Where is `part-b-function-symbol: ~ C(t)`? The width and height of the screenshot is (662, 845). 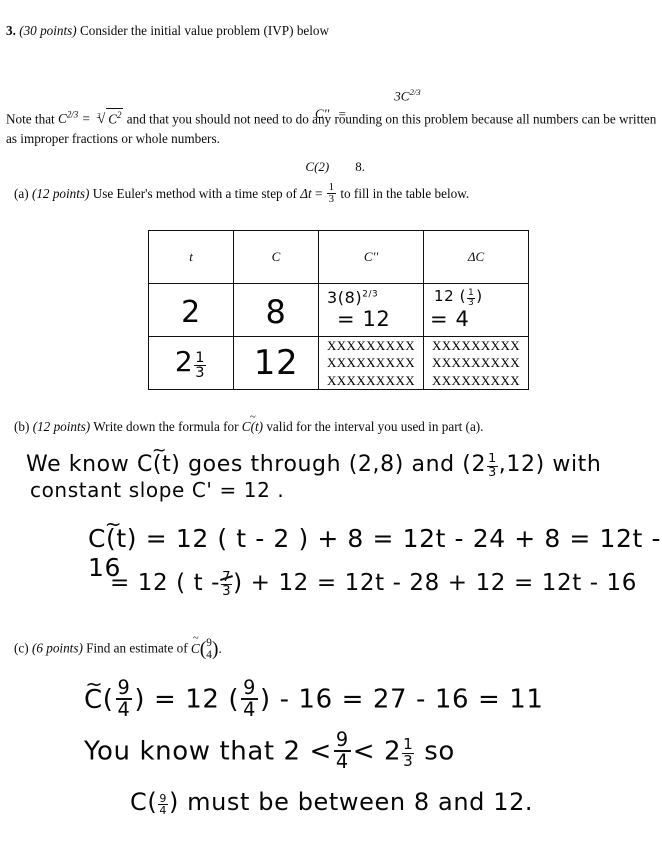
part-b-function-symbol: ~ C(t) is located at coordinates (252, 424).